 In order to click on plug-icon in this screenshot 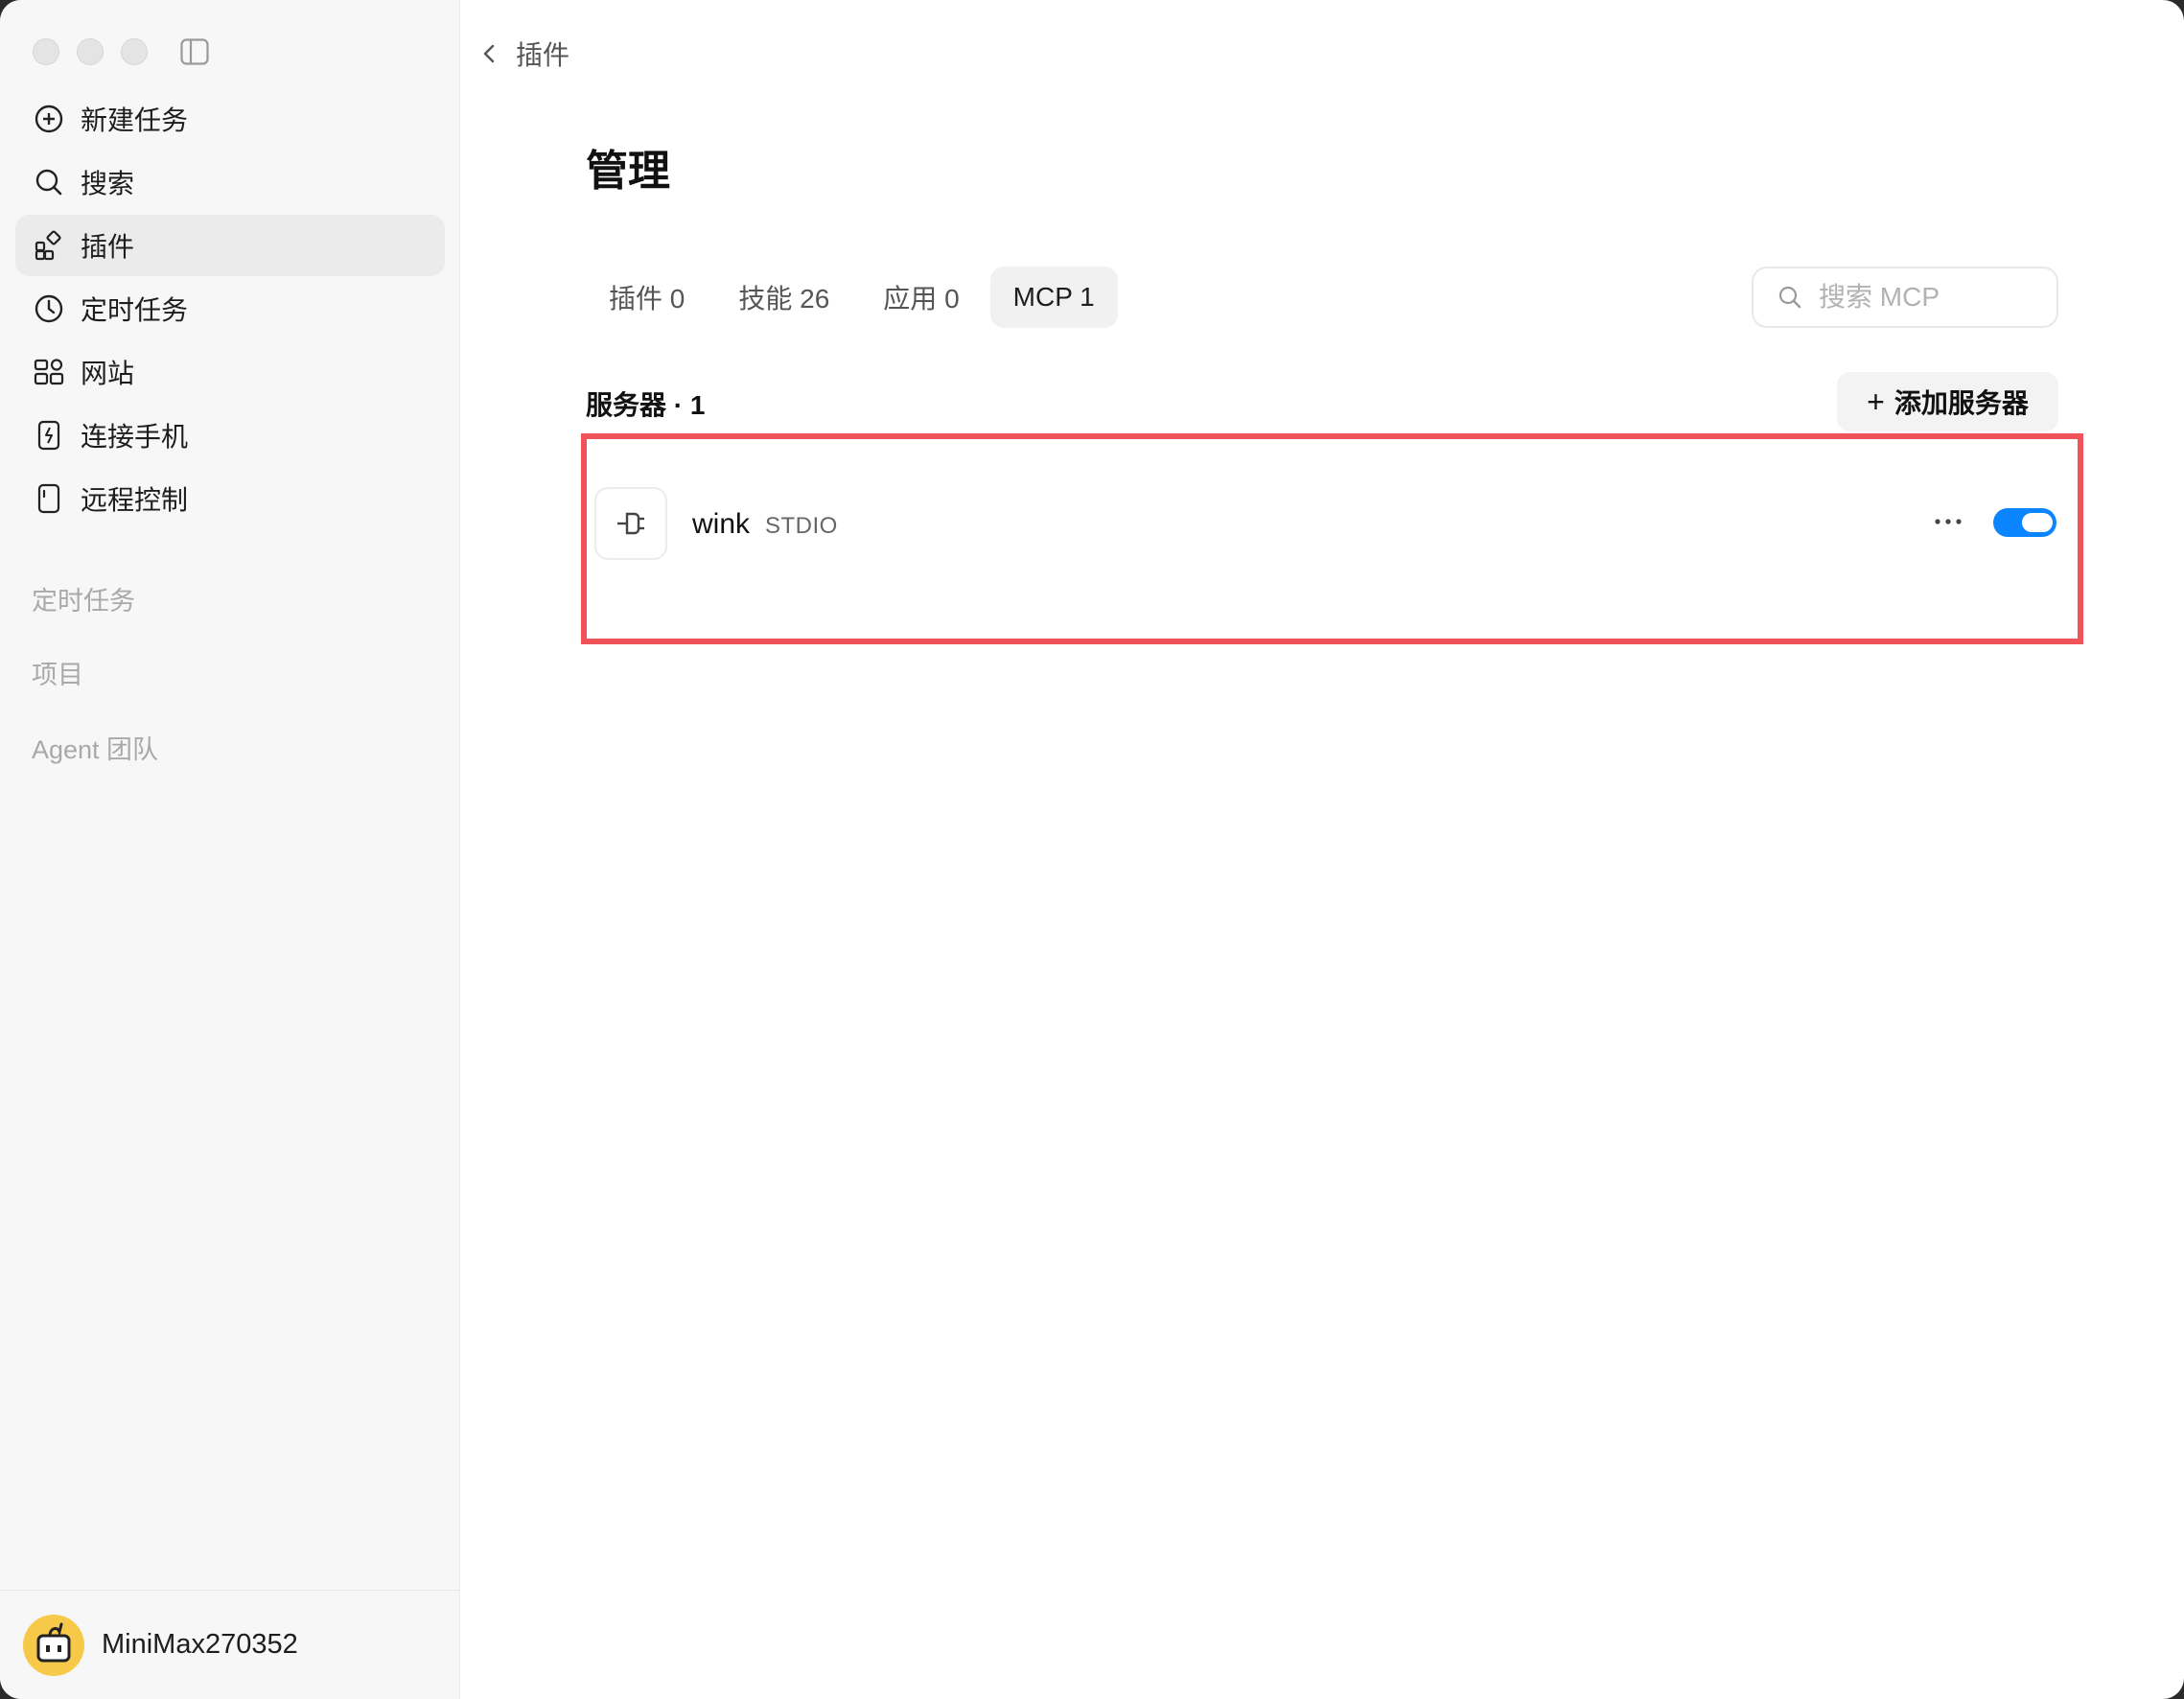, I will do `click(630, 524)`.